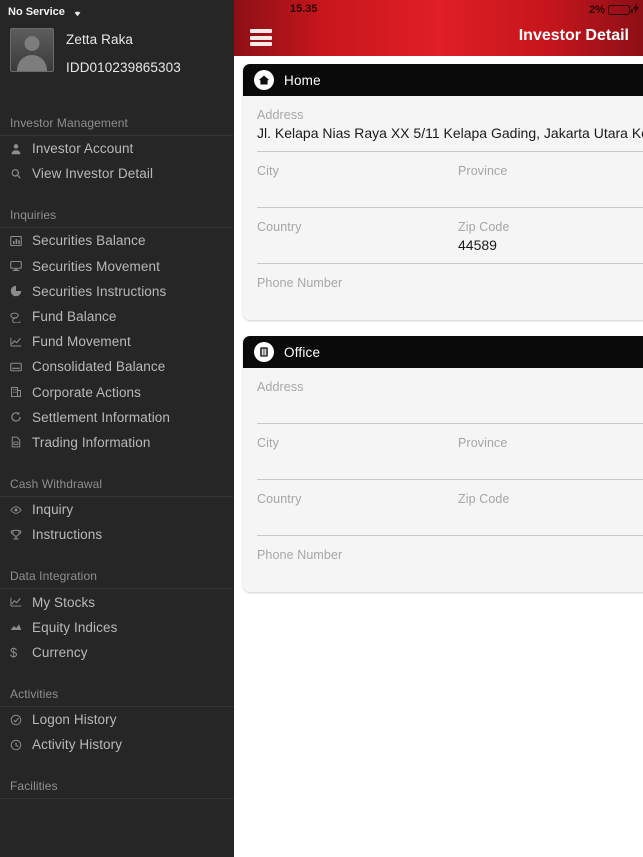  Describe the element at coordinates (550, 235) in the screenshot. I see `field-zip-code: Zip Code 44589` at that location.